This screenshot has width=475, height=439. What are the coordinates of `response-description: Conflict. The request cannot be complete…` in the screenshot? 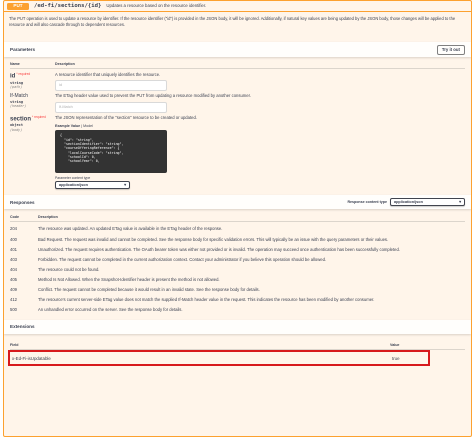 It's located at (149, 290).